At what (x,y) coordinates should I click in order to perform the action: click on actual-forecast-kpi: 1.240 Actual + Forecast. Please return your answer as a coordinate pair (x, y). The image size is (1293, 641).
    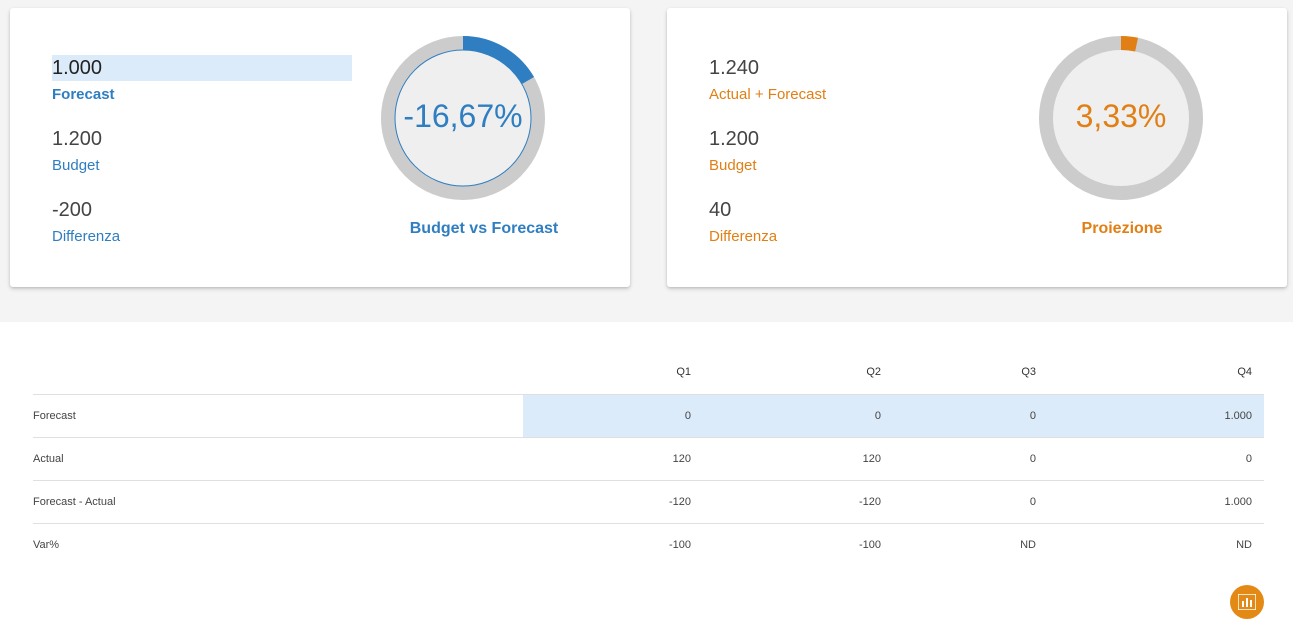
    Looking at the image, I should click on (859, 80).